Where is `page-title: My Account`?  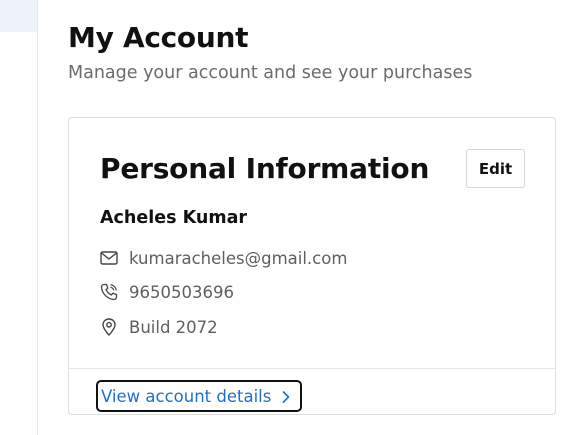
page-title: My Account is located at coordinates (158, 37).